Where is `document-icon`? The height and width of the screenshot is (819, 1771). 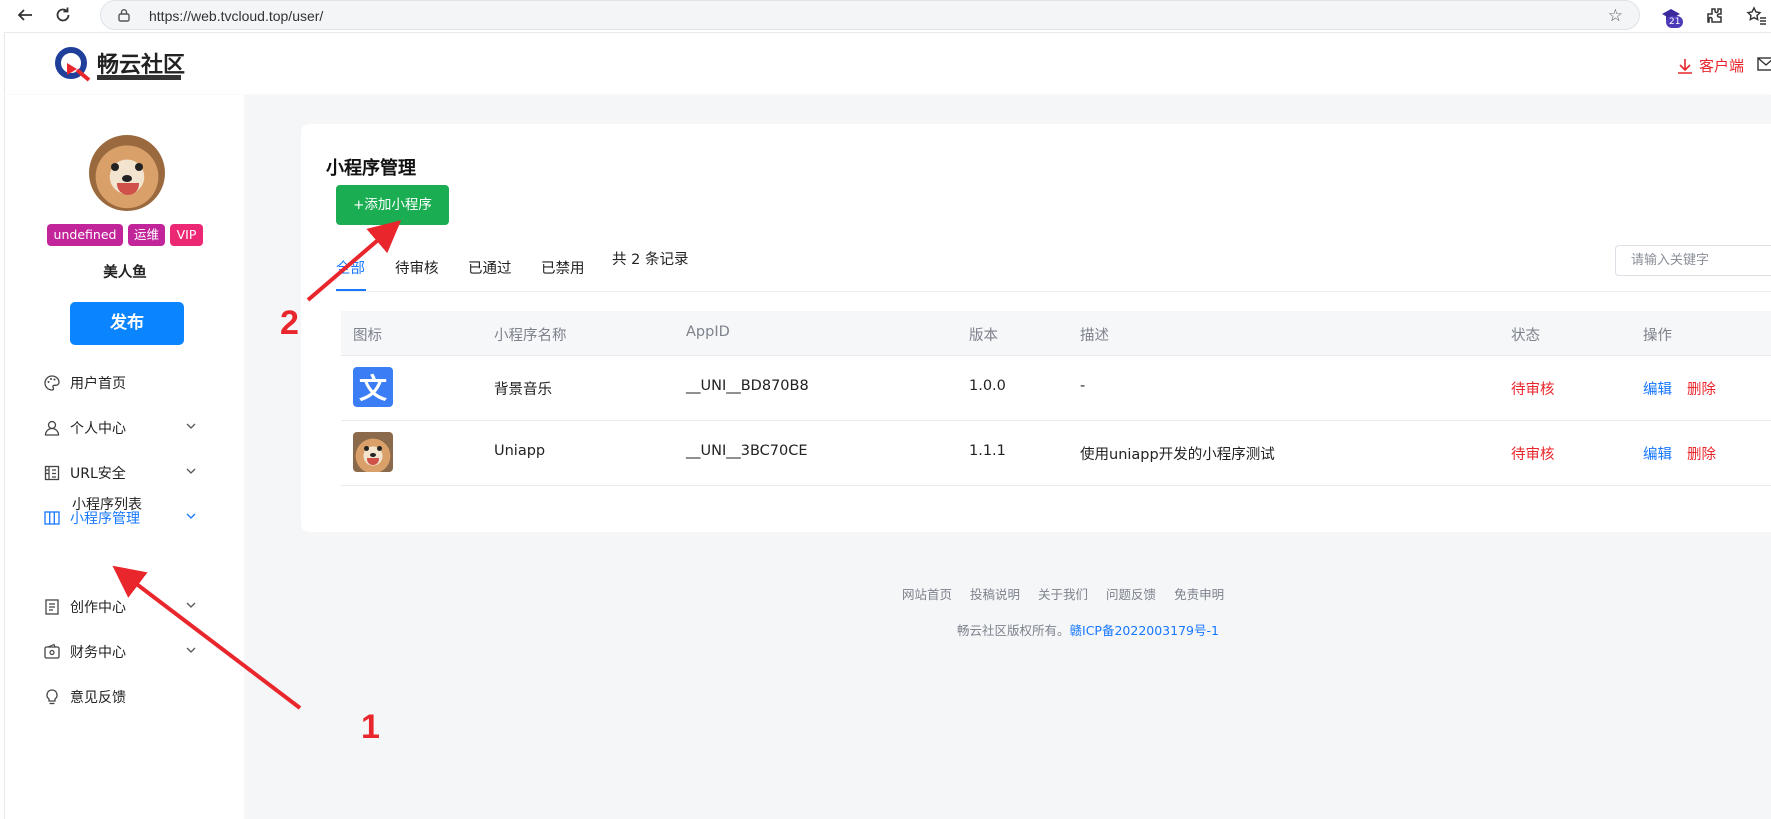
document-icon is located at coordinates (52, 607).